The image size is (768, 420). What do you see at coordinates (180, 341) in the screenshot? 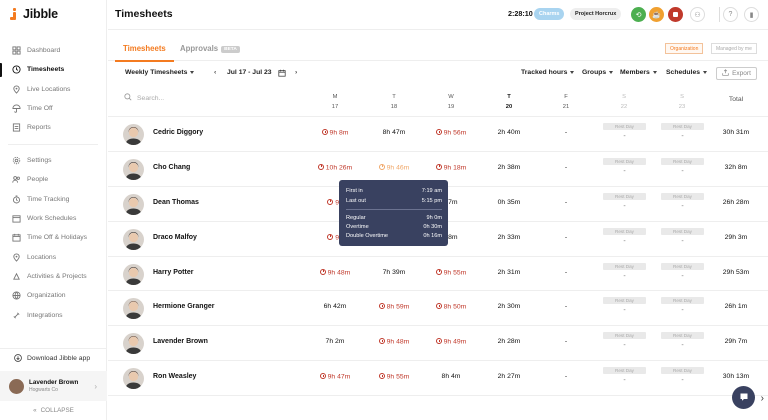
I see `employee-name: Lavender Brown` at bounding box center [180, 341].